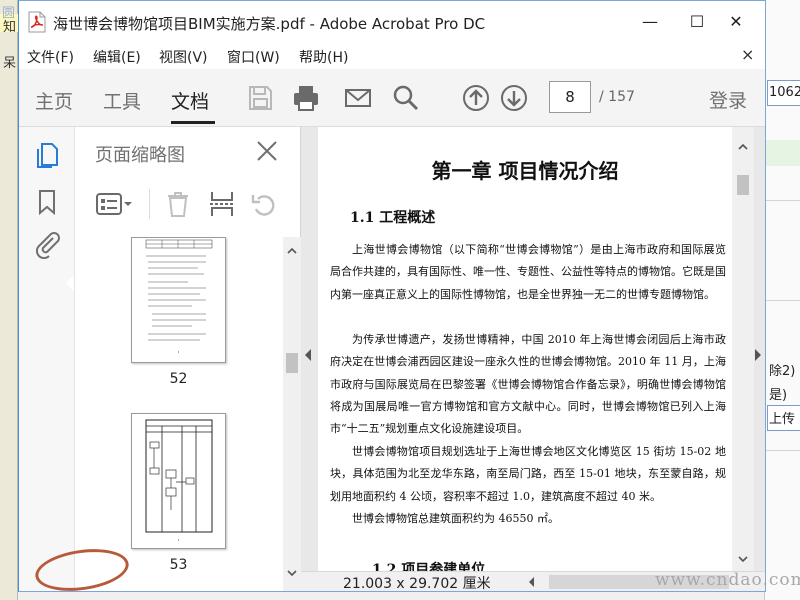 This screenshot has height=600, width=800. What do you see at coordinates (190, 100) in the screenshot?
I see `tab-document: 文档` at bounding box center [190, 100].